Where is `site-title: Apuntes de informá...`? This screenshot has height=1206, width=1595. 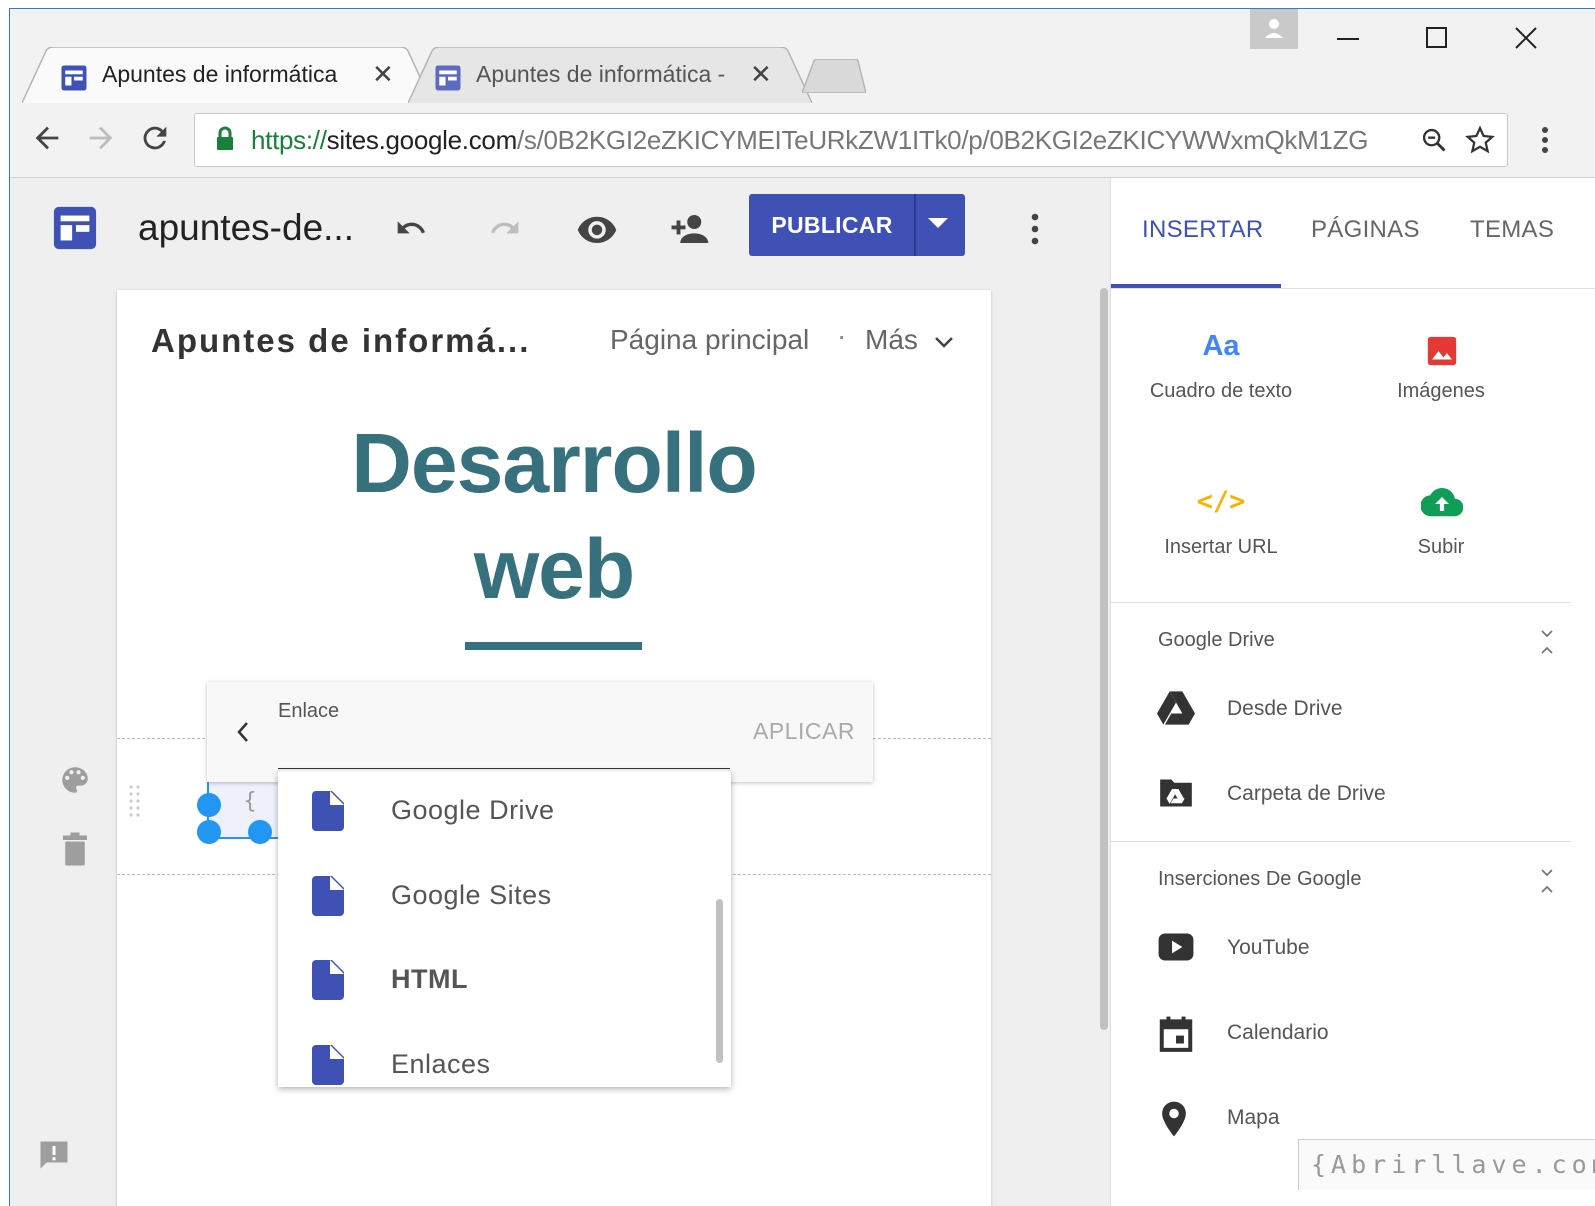
site-title: Apuntes de informá... is located at coordinates (340, 341).